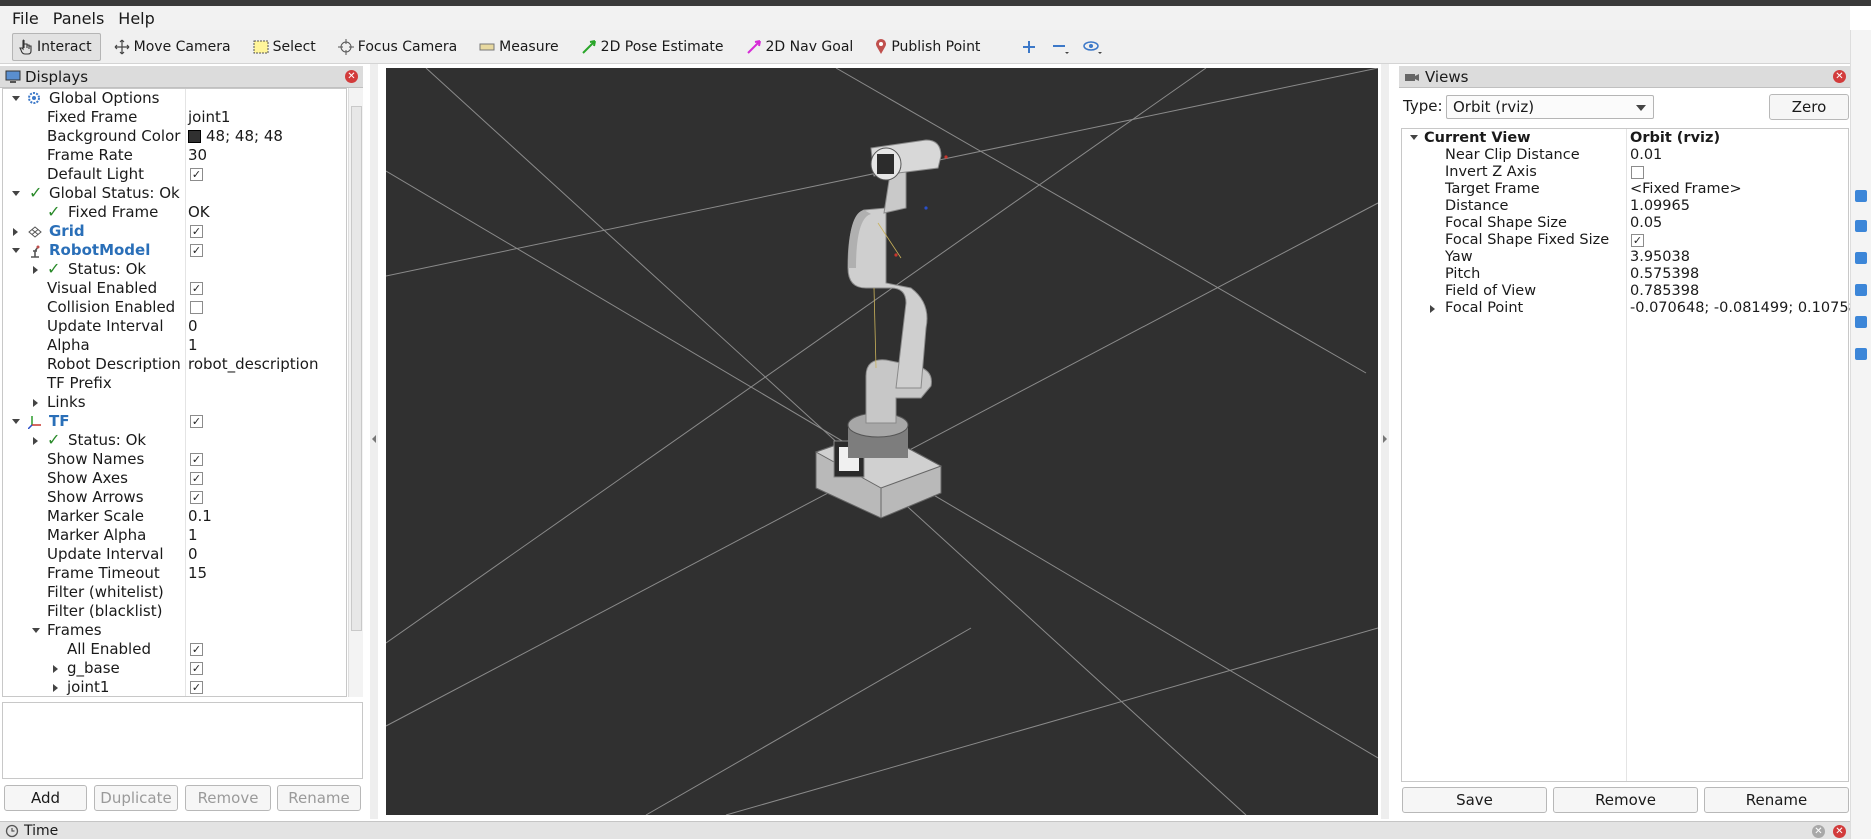 This screenshot has height=839, width=1871. Describe the element at coordinates (174, 535) in the screenshot. I see `tree-row-marker-alpha: Marker Alpha 1` at that location.